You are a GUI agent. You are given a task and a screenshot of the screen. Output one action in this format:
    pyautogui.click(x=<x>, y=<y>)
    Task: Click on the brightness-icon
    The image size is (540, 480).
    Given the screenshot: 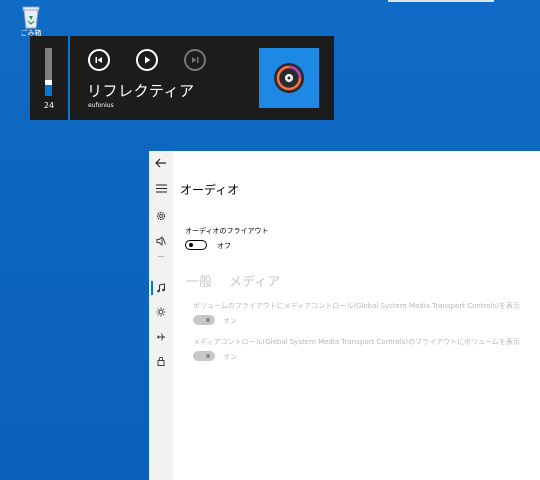 What is the action you would take?
    pyautogui.click(x=161, y=312)
    